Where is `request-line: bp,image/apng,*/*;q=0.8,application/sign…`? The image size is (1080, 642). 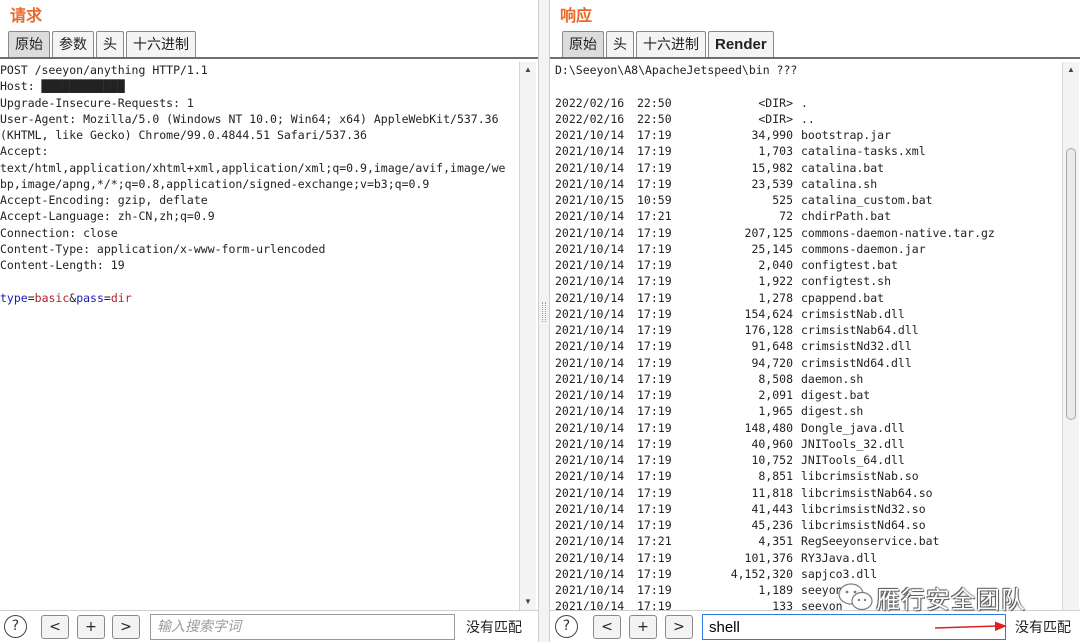
request-line: bp,image/apng,*/*;q=0.8,application/sign… is located at coordinates (215, 183).